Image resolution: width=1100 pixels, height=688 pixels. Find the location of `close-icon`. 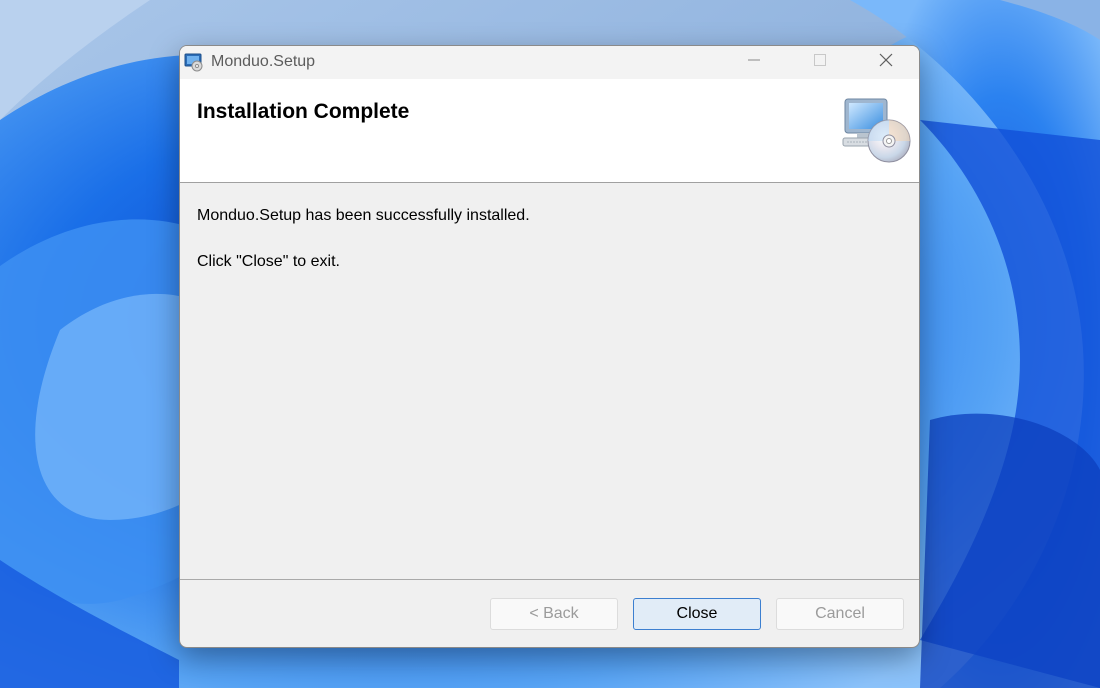

close-icon is located at coordinates (886, 62).